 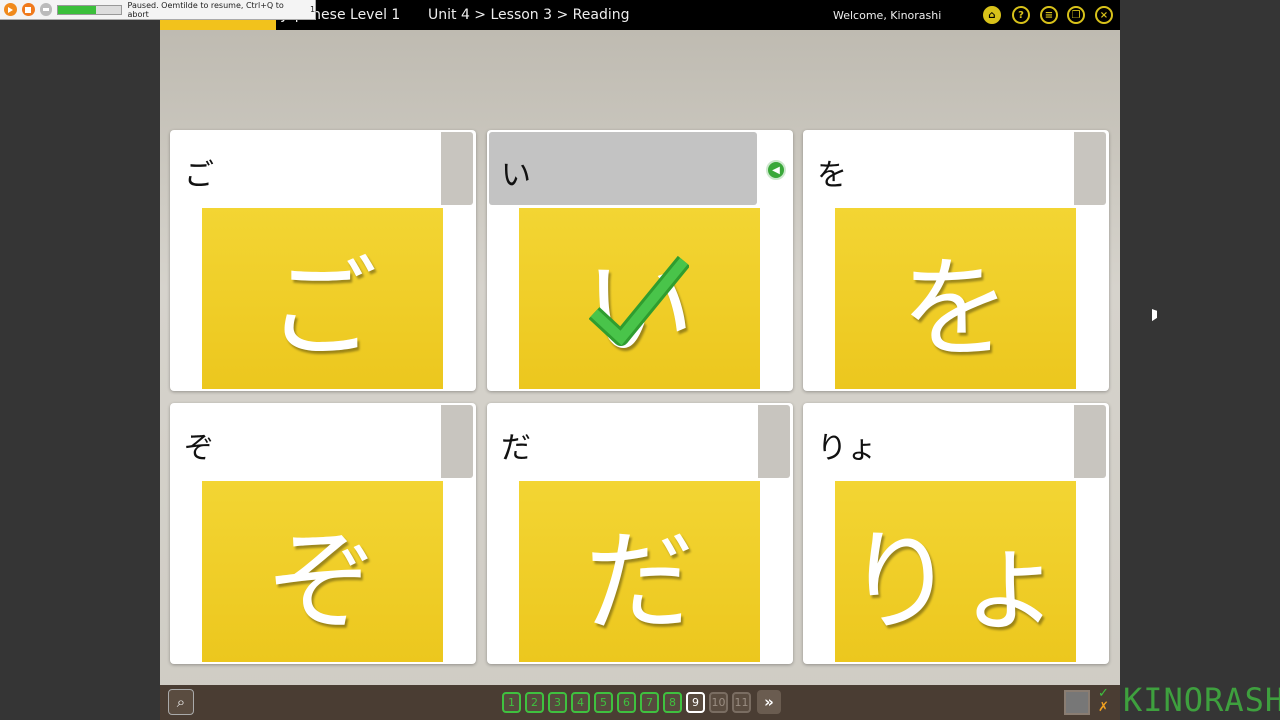 I want to click on card-label: ご, so click(x=199, y=175).